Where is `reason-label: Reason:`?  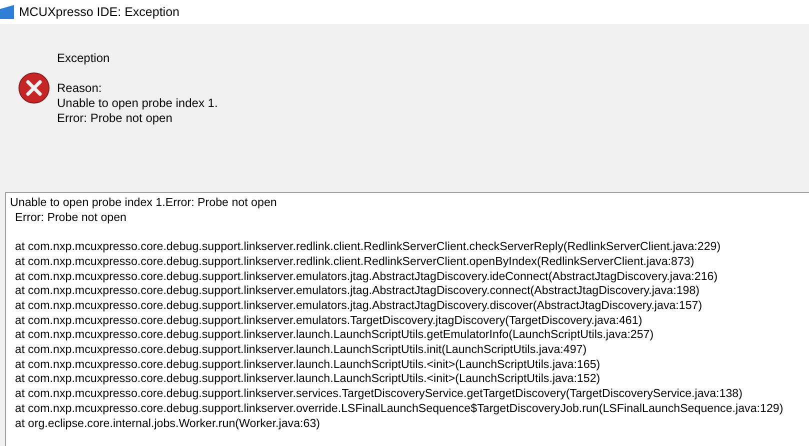
reason-label: Reason: is located at coordinates (80, 88).